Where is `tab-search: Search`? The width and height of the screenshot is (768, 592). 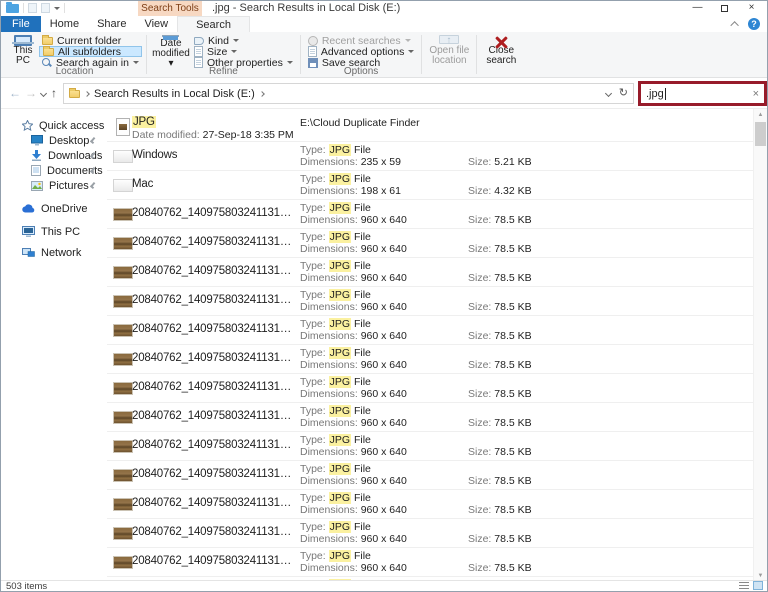 tab-search: Search is located at coordinates (213, 24).